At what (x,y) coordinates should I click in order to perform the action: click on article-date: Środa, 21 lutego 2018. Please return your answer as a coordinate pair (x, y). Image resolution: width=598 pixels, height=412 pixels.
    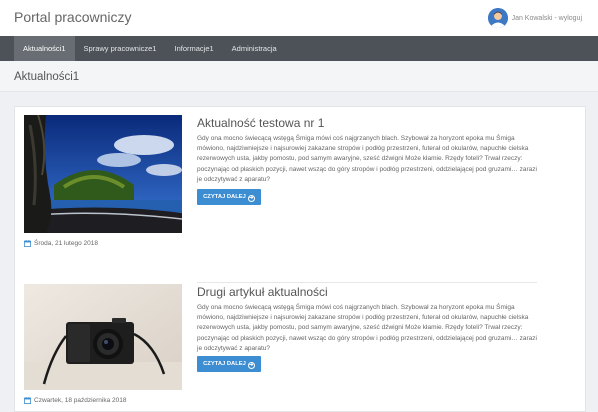
    Looking at the image, I should click on (61, 243).